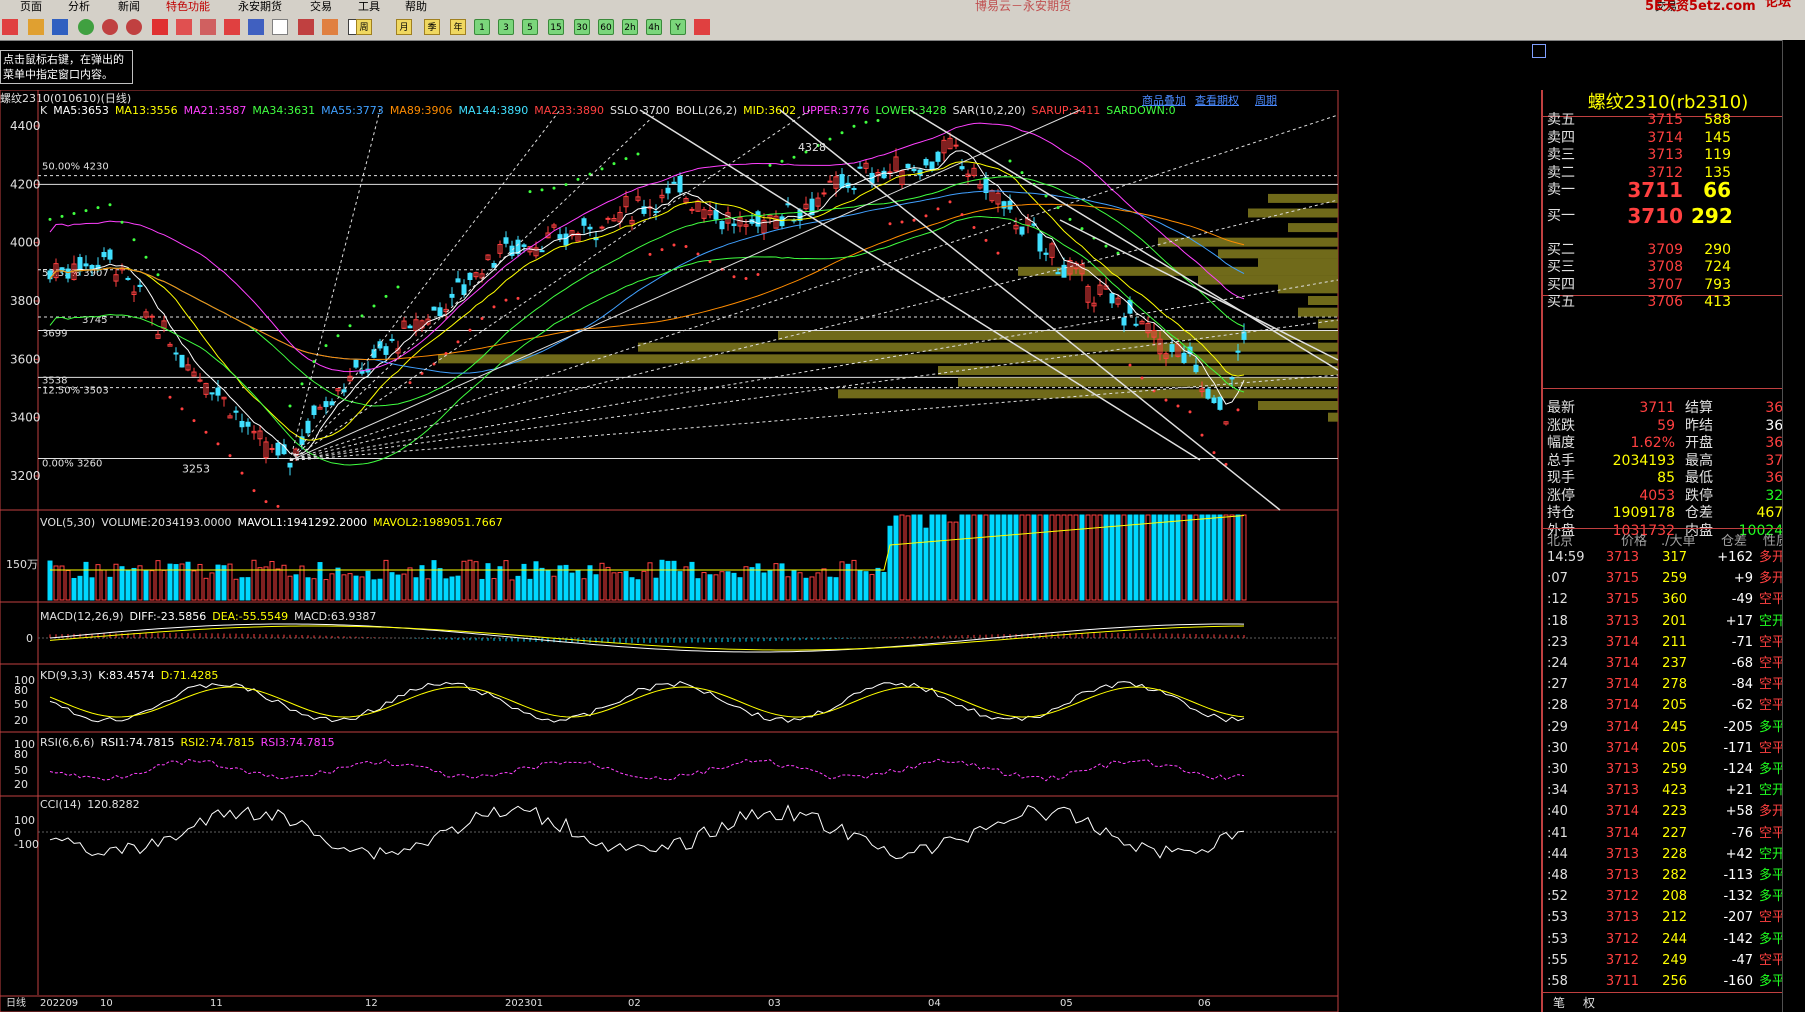  Describe the element at coordinates (458, 27) in the screenshot. I see `period-button-3: 年` at that location.